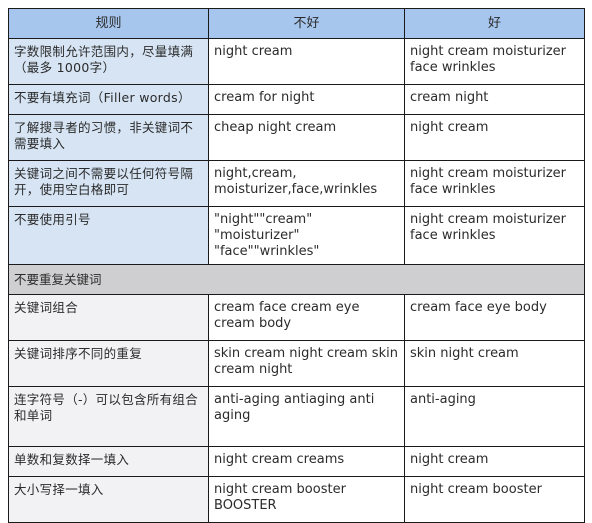 Image resolution: width=592 pixels, height=523 pixels. What do you see at coordinates (494, 363) in the screenshot?
I see `good-example-cell: skin night cream` at bounding box center [494, 363].